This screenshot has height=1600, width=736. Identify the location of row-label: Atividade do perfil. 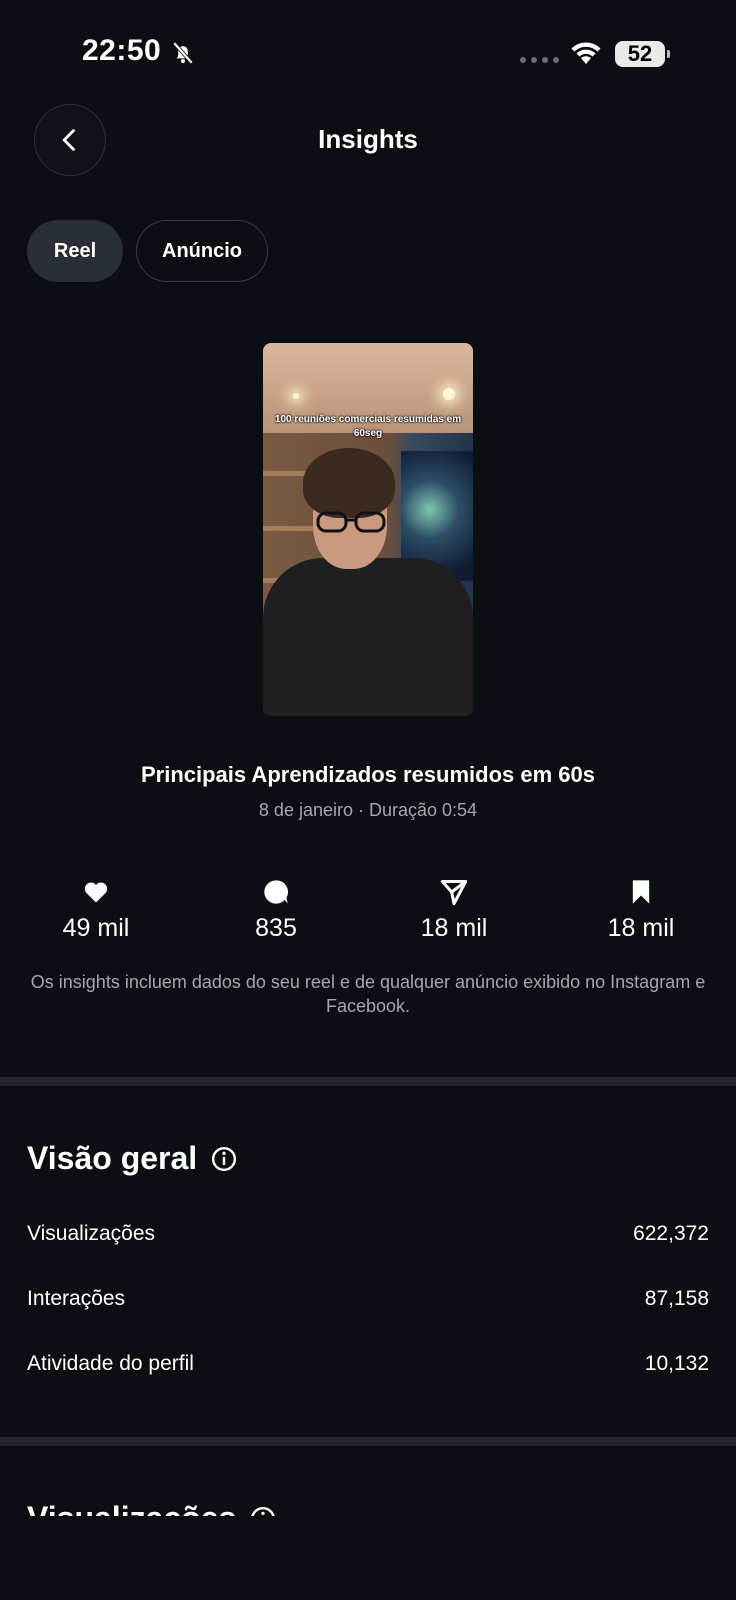
(110, 1363).